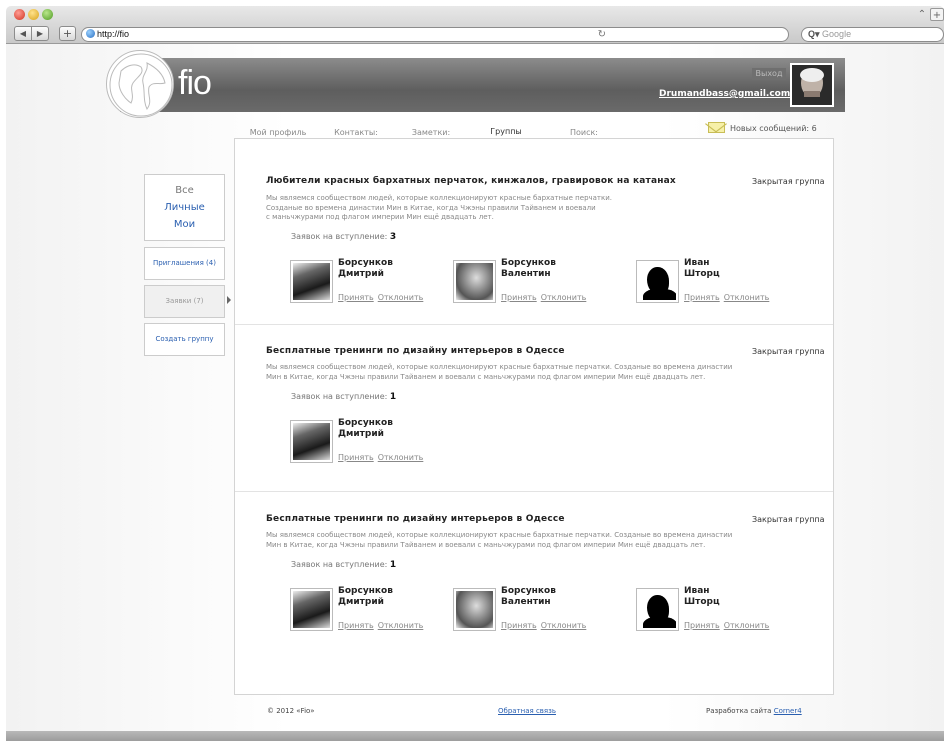 The width and height of the screenshot is (950, 749). I want to click on new-messages-label: Новых сообщений: 6, so click(773, 128).